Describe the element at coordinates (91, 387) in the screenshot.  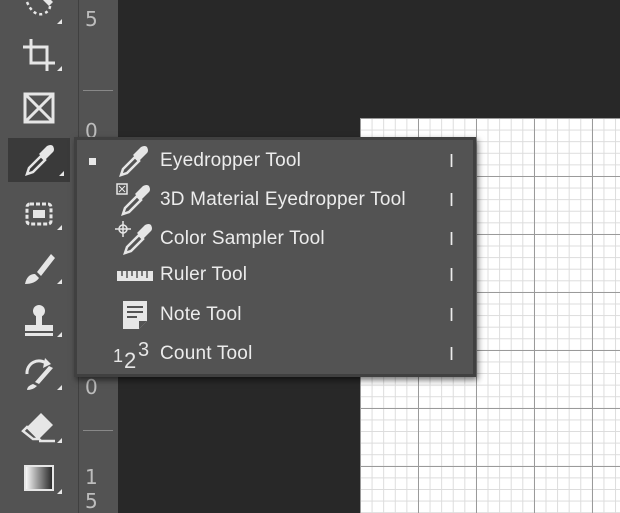
I see `ruler-number: 0` at that location.